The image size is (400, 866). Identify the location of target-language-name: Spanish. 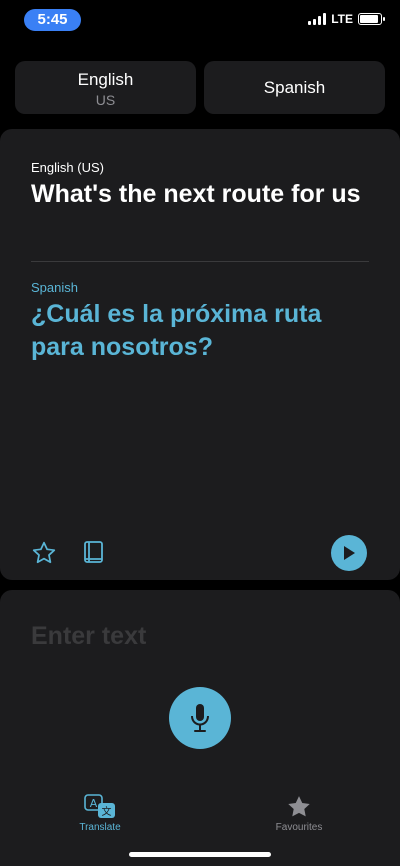
(294, 87).